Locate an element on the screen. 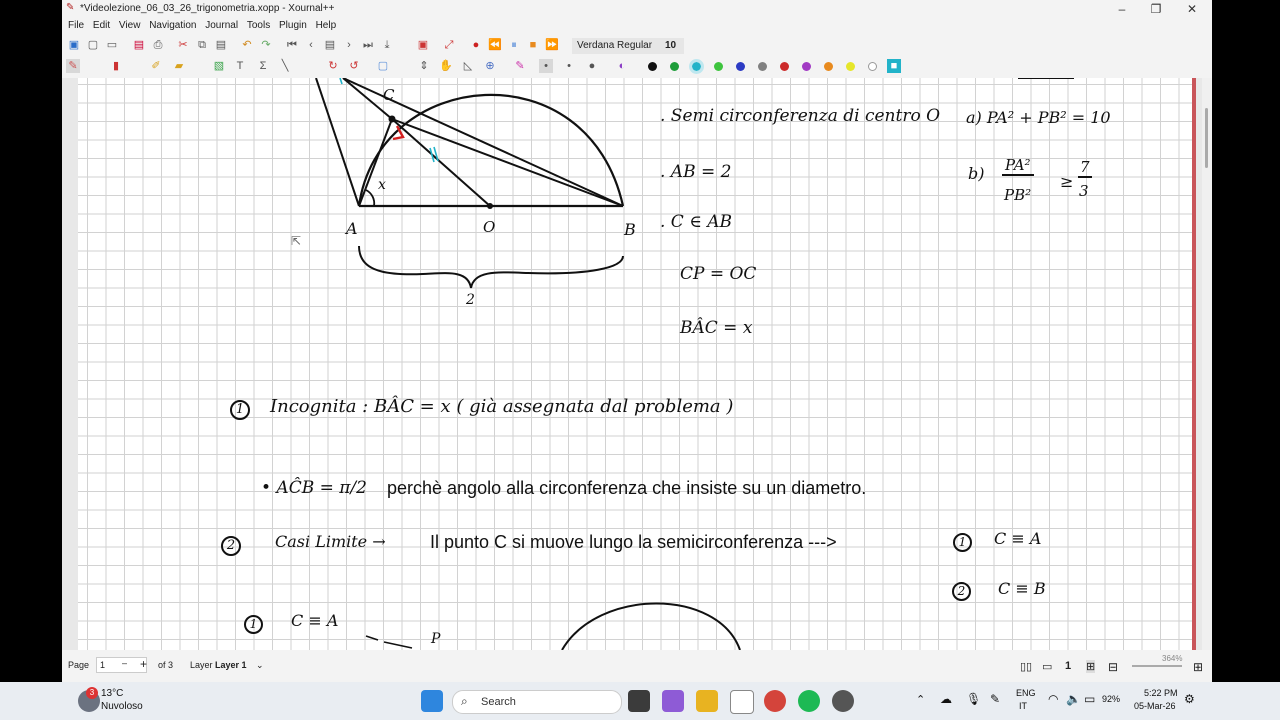 This screenshot has height=720, width=1280. menu-navigation: Navigation is located at coordinates (172, 26).